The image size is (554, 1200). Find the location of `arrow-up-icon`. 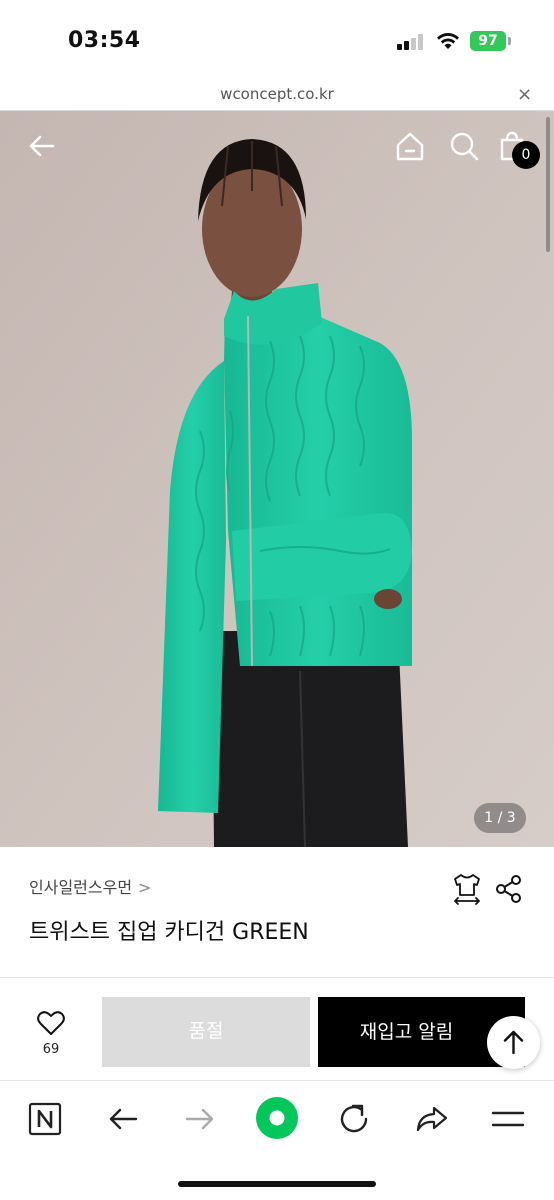

arrow-up-icon is located at coordinates (513, 1042).